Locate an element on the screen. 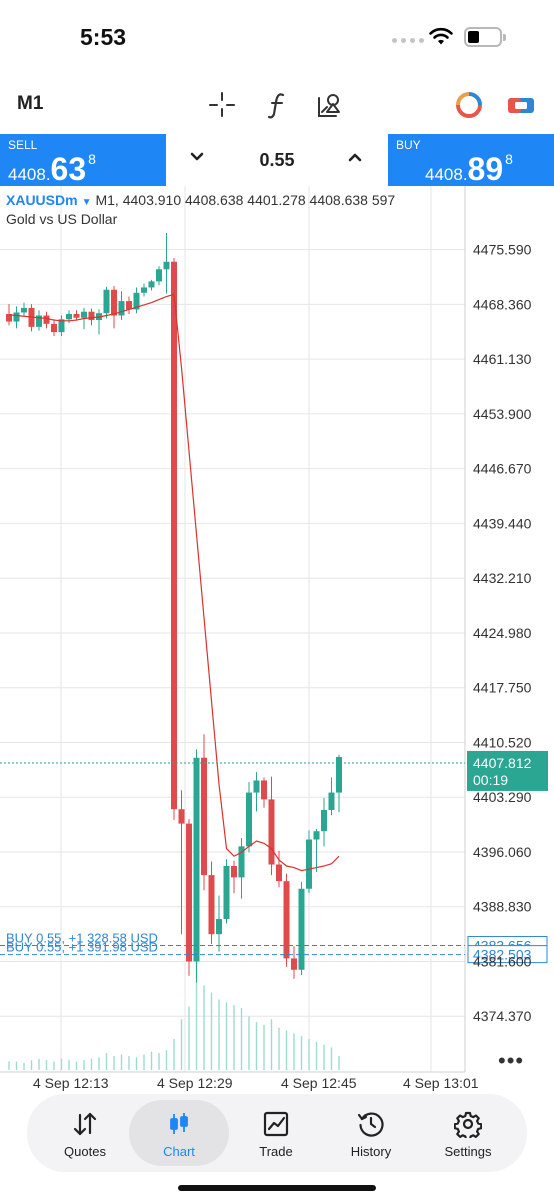 Image resolution: width=554 pixels, height=1200 pixels. buy-price: 4408.89 8 is located at coordinates (469, 169).